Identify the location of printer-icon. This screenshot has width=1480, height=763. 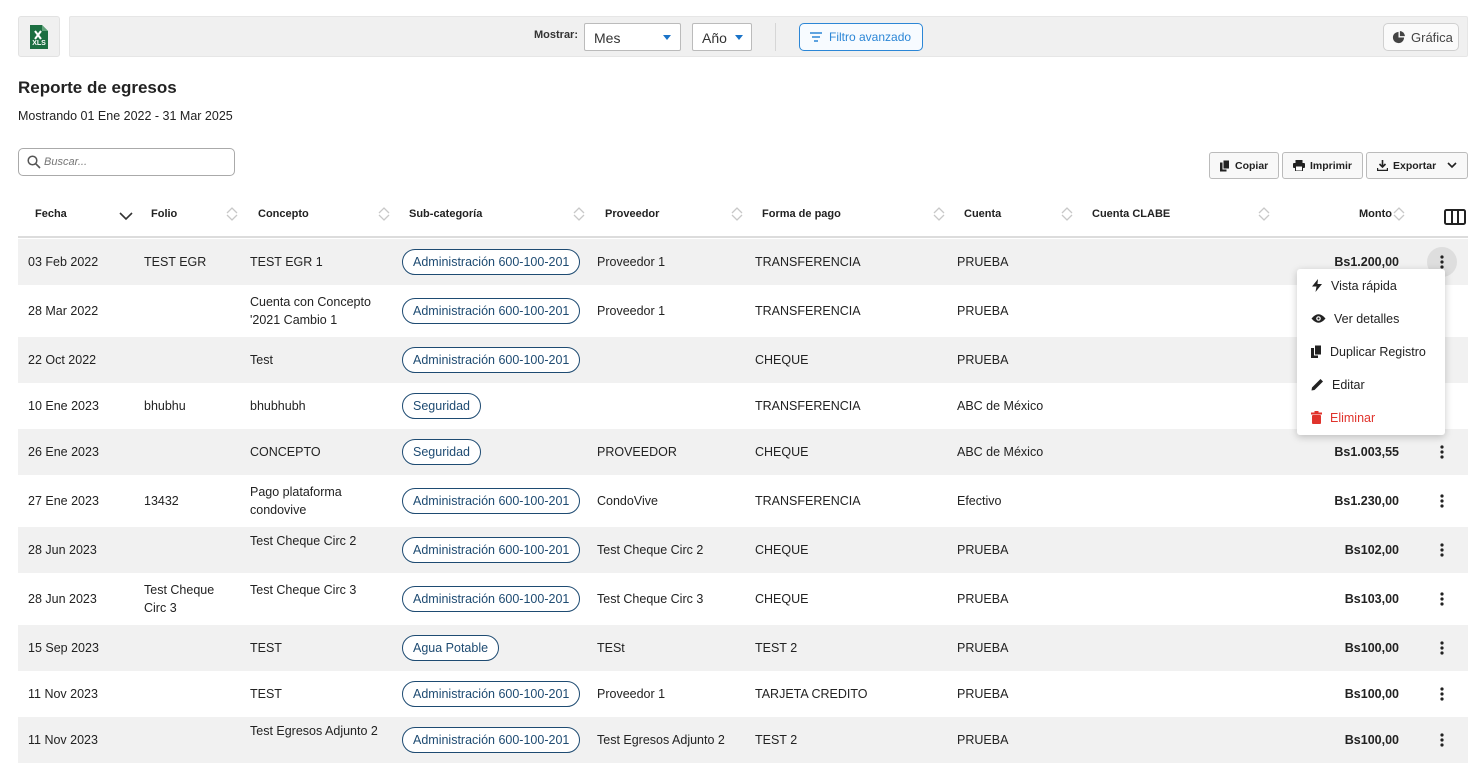
(1299, 165).